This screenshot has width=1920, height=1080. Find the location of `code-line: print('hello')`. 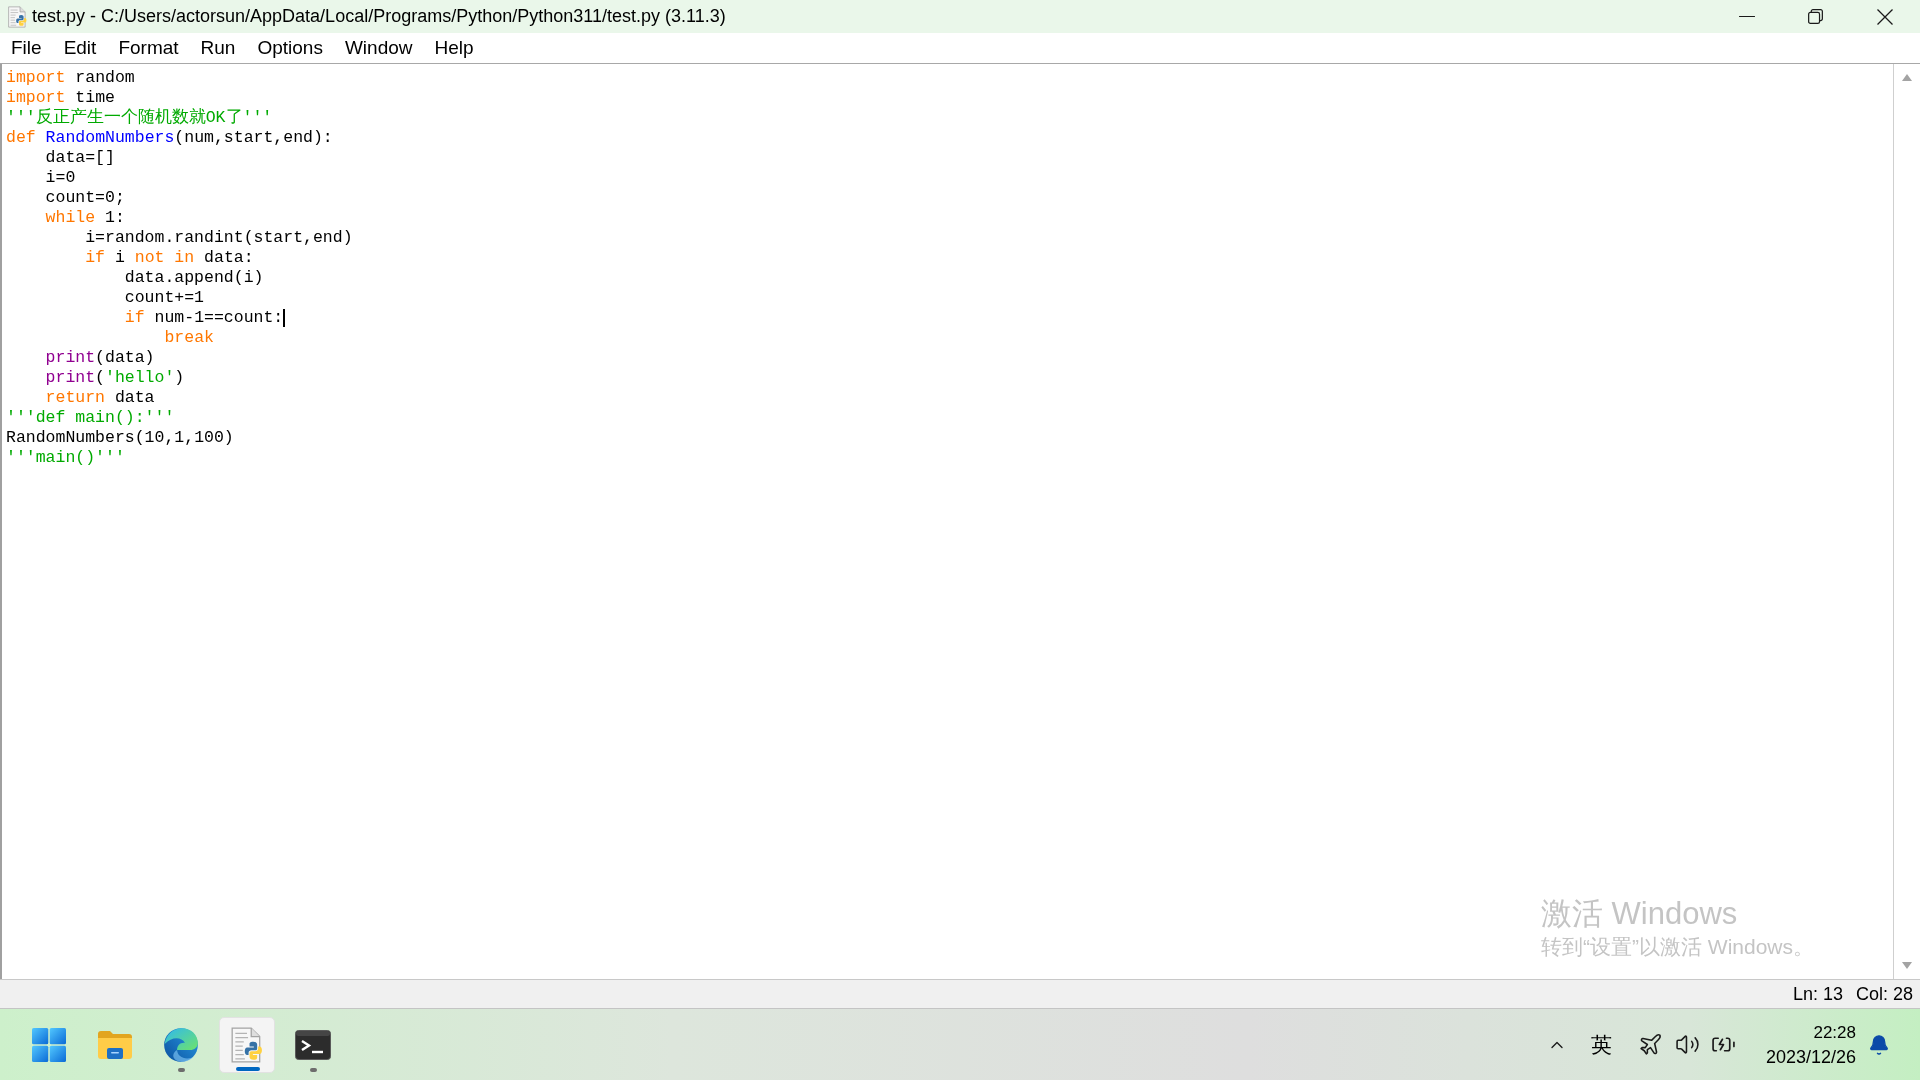

code-line: print('hello') is located at coordinates (115, 378).